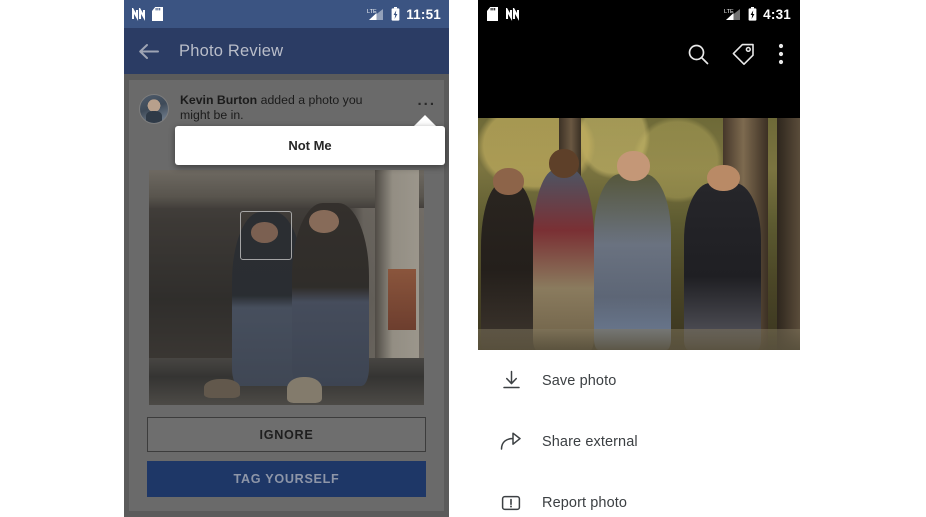  Describe the element at coordinates (286, 14) in the screenshot. I see `left-status-bar: LTE 11:51` at that location.